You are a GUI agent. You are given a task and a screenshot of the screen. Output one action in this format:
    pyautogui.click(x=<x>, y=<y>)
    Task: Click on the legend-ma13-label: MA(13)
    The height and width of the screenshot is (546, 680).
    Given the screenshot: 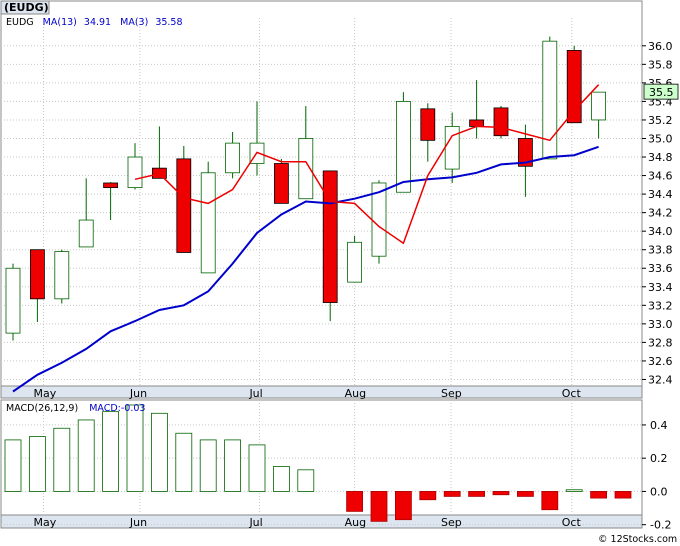 What is the action you would take?
    pyautogui.click(x=60, y=22)
    